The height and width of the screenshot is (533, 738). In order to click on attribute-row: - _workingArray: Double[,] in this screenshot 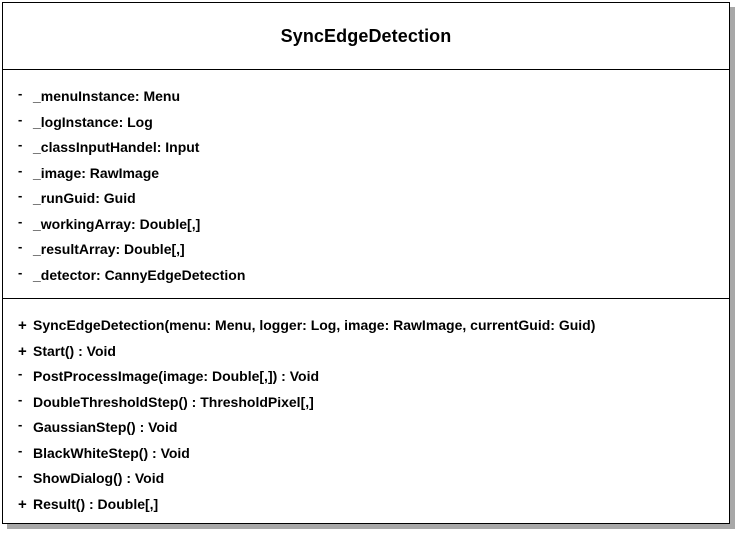, I will do `click(366, 225)`.